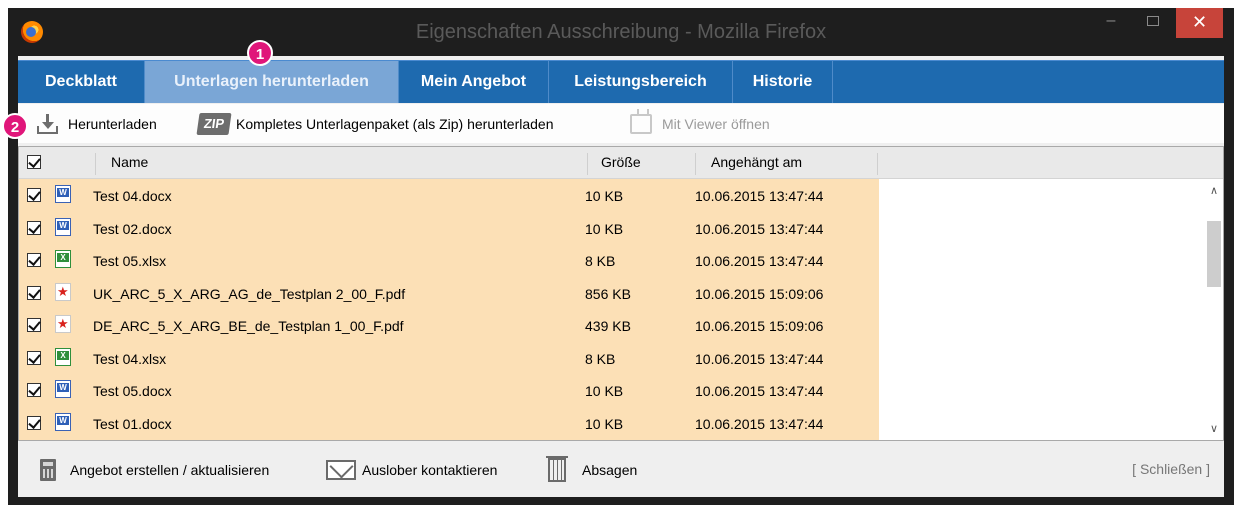 Image resolution: width=1242 pixels, height=513 pixels. What do you see at coordinates (341, 469) in the screenshot?
I see `mail-icon` at bounding box center [341, 469].